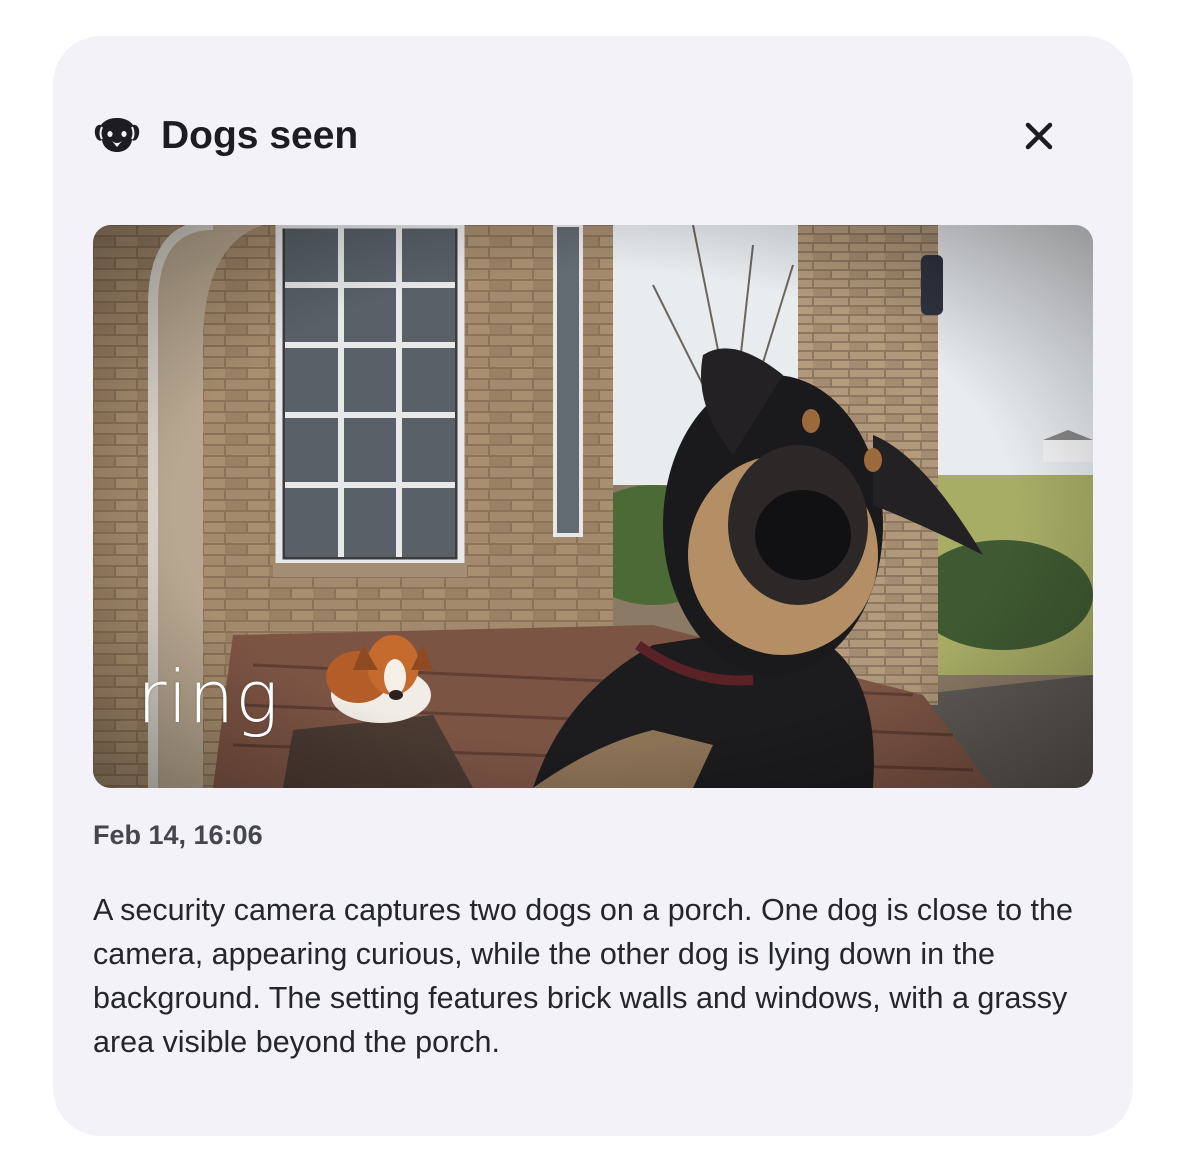 This screenshot has height=1172, width=1180. Describe the element at coordinates (1039, 136) in the screenshot. I see `close-icon` at that location.